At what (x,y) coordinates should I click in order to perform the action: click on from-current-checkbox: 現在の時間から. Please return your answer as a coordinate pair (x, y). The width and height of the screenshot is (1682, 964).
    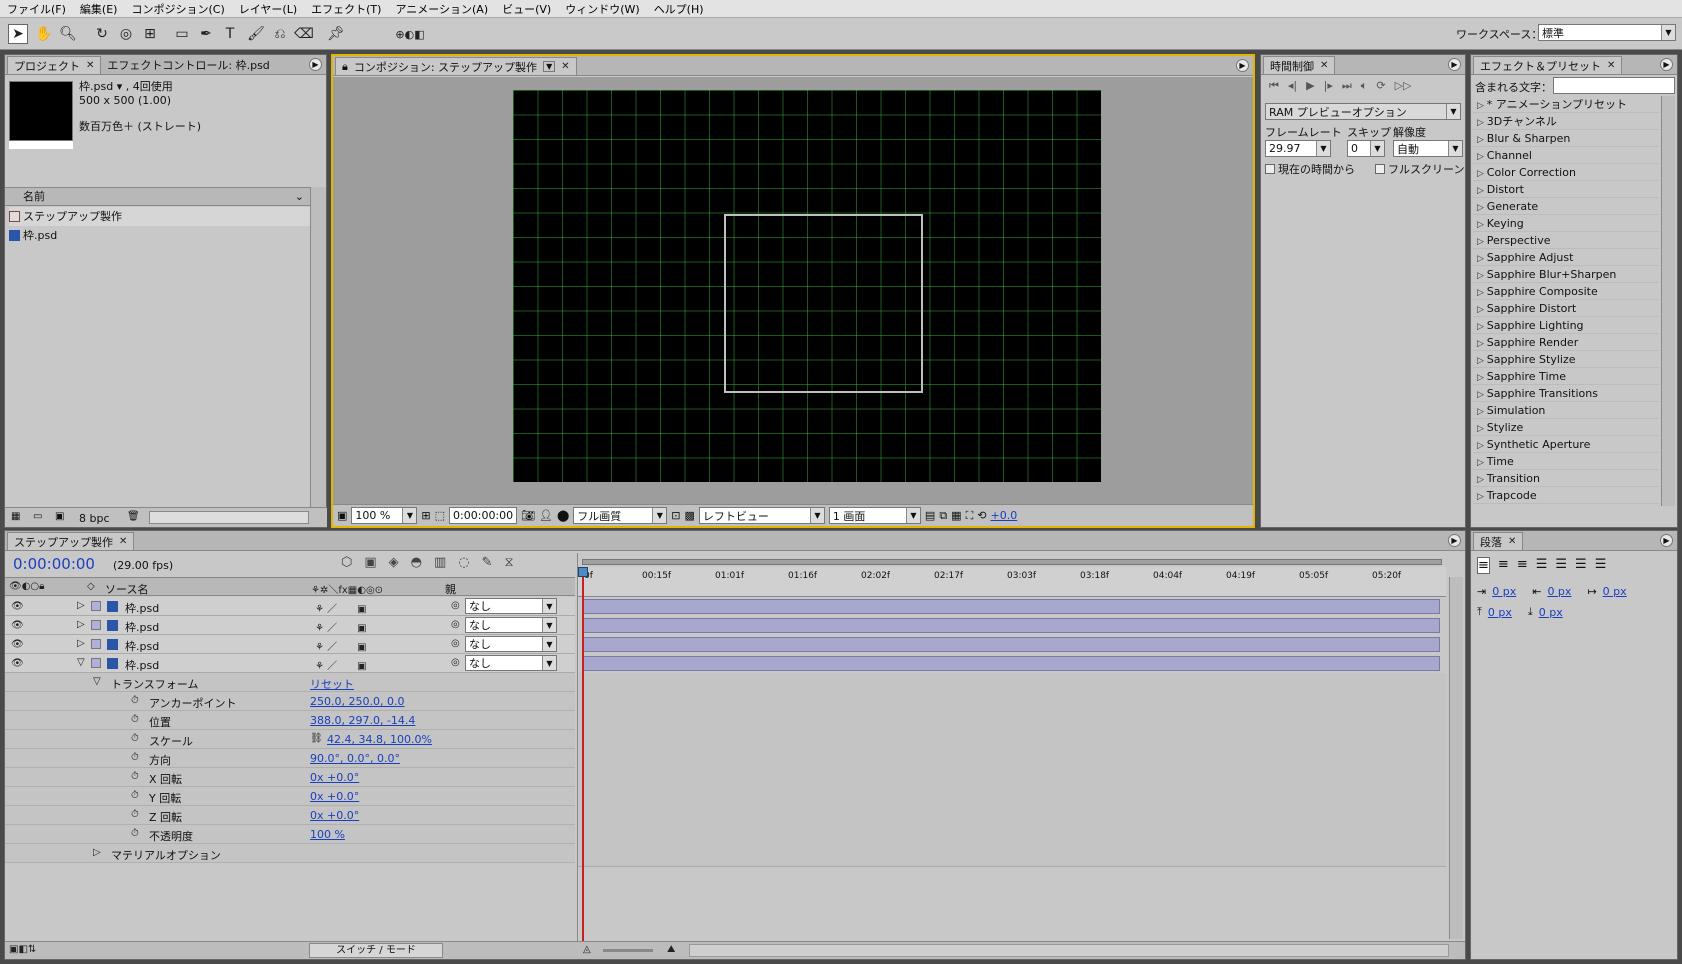
    Looking at the image, I should click on (1310, 169).